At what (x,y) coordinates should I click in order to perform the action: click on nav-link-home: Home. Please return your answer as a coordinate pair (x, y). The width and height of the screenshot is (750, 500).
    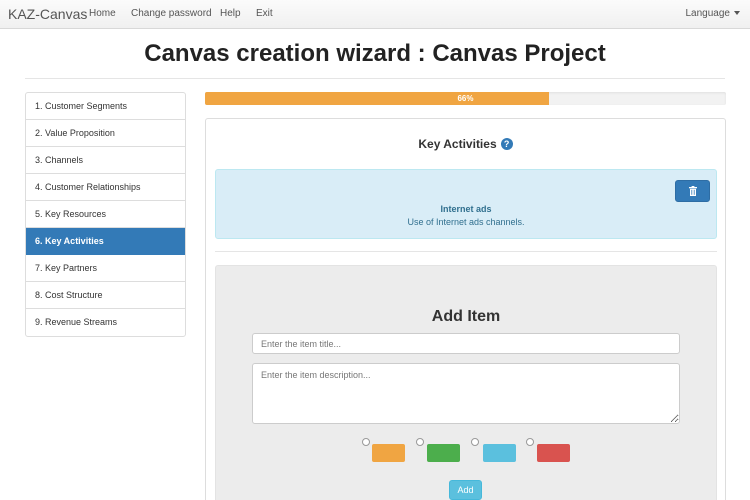
    Looking at the image, I should click on (102, 13).